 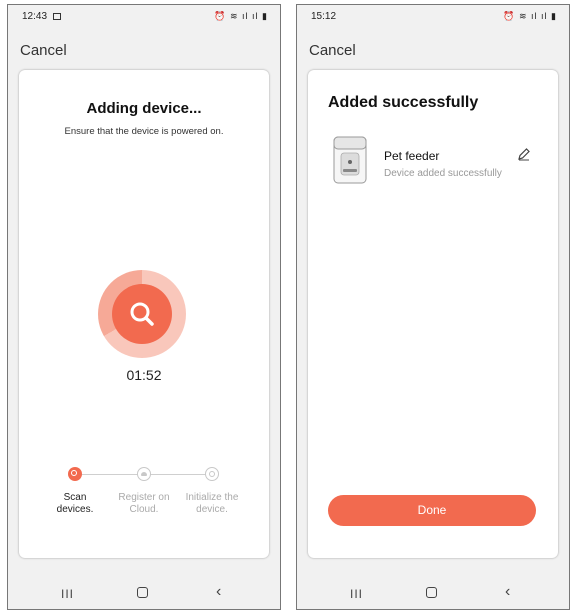 What do you see at coordinates (432, 510) in the screenshot?
I see `done-button: Done` at bounding box center [432, 510].